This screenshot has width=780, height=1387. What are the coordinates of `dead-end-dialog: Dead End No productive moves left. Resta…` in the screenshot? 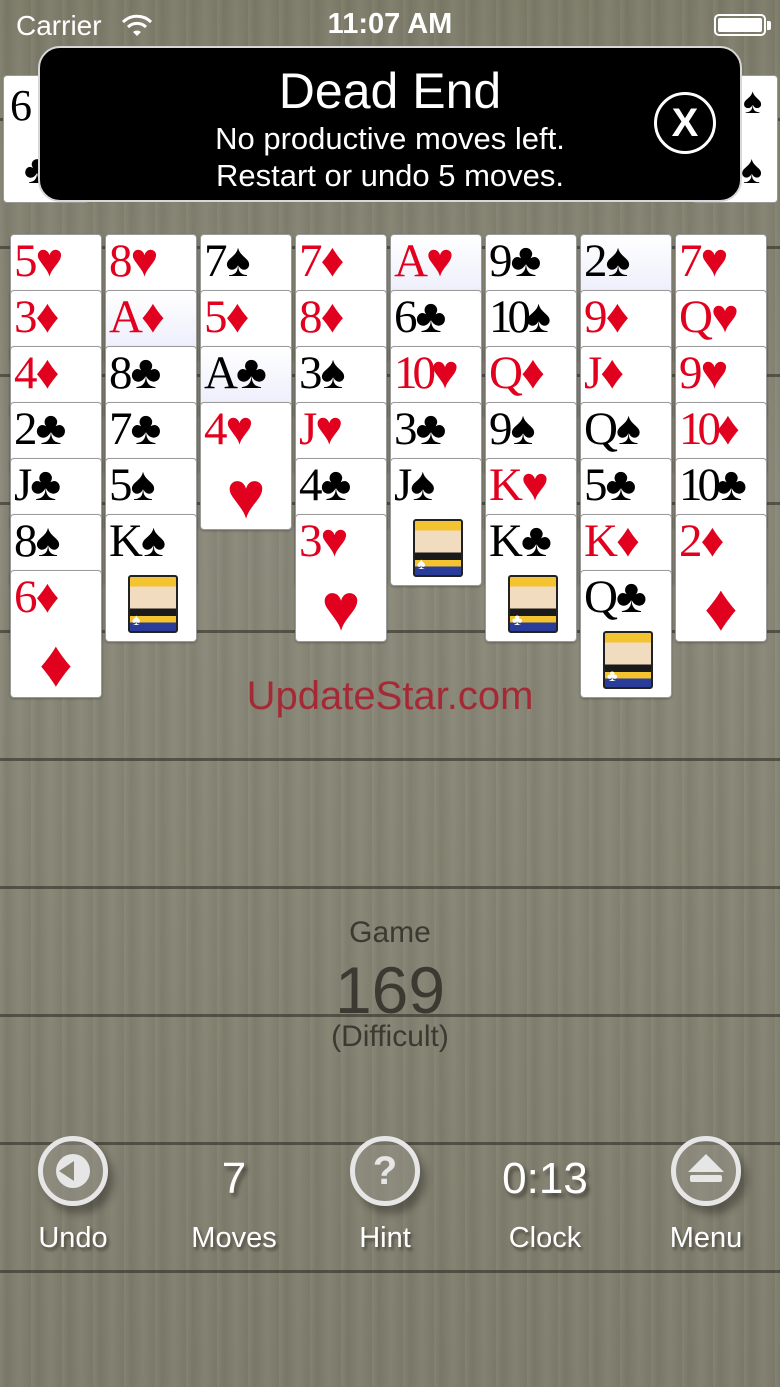 It's located at (390, 124).